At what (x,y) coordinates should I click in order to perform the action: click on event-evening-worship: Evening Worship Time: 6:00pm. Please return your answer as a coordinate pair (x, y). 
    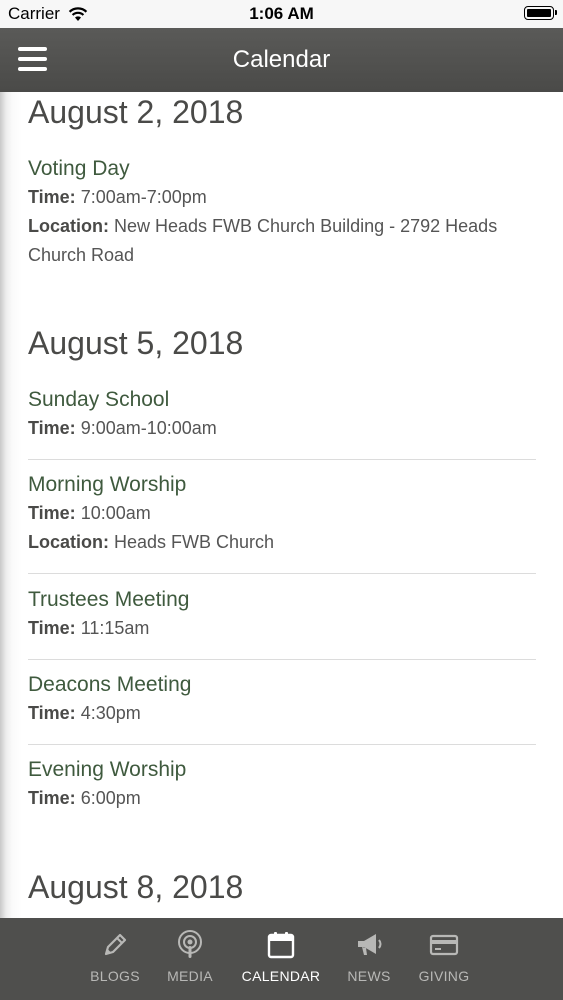
    Looking at the image, I should click on (282, 784).